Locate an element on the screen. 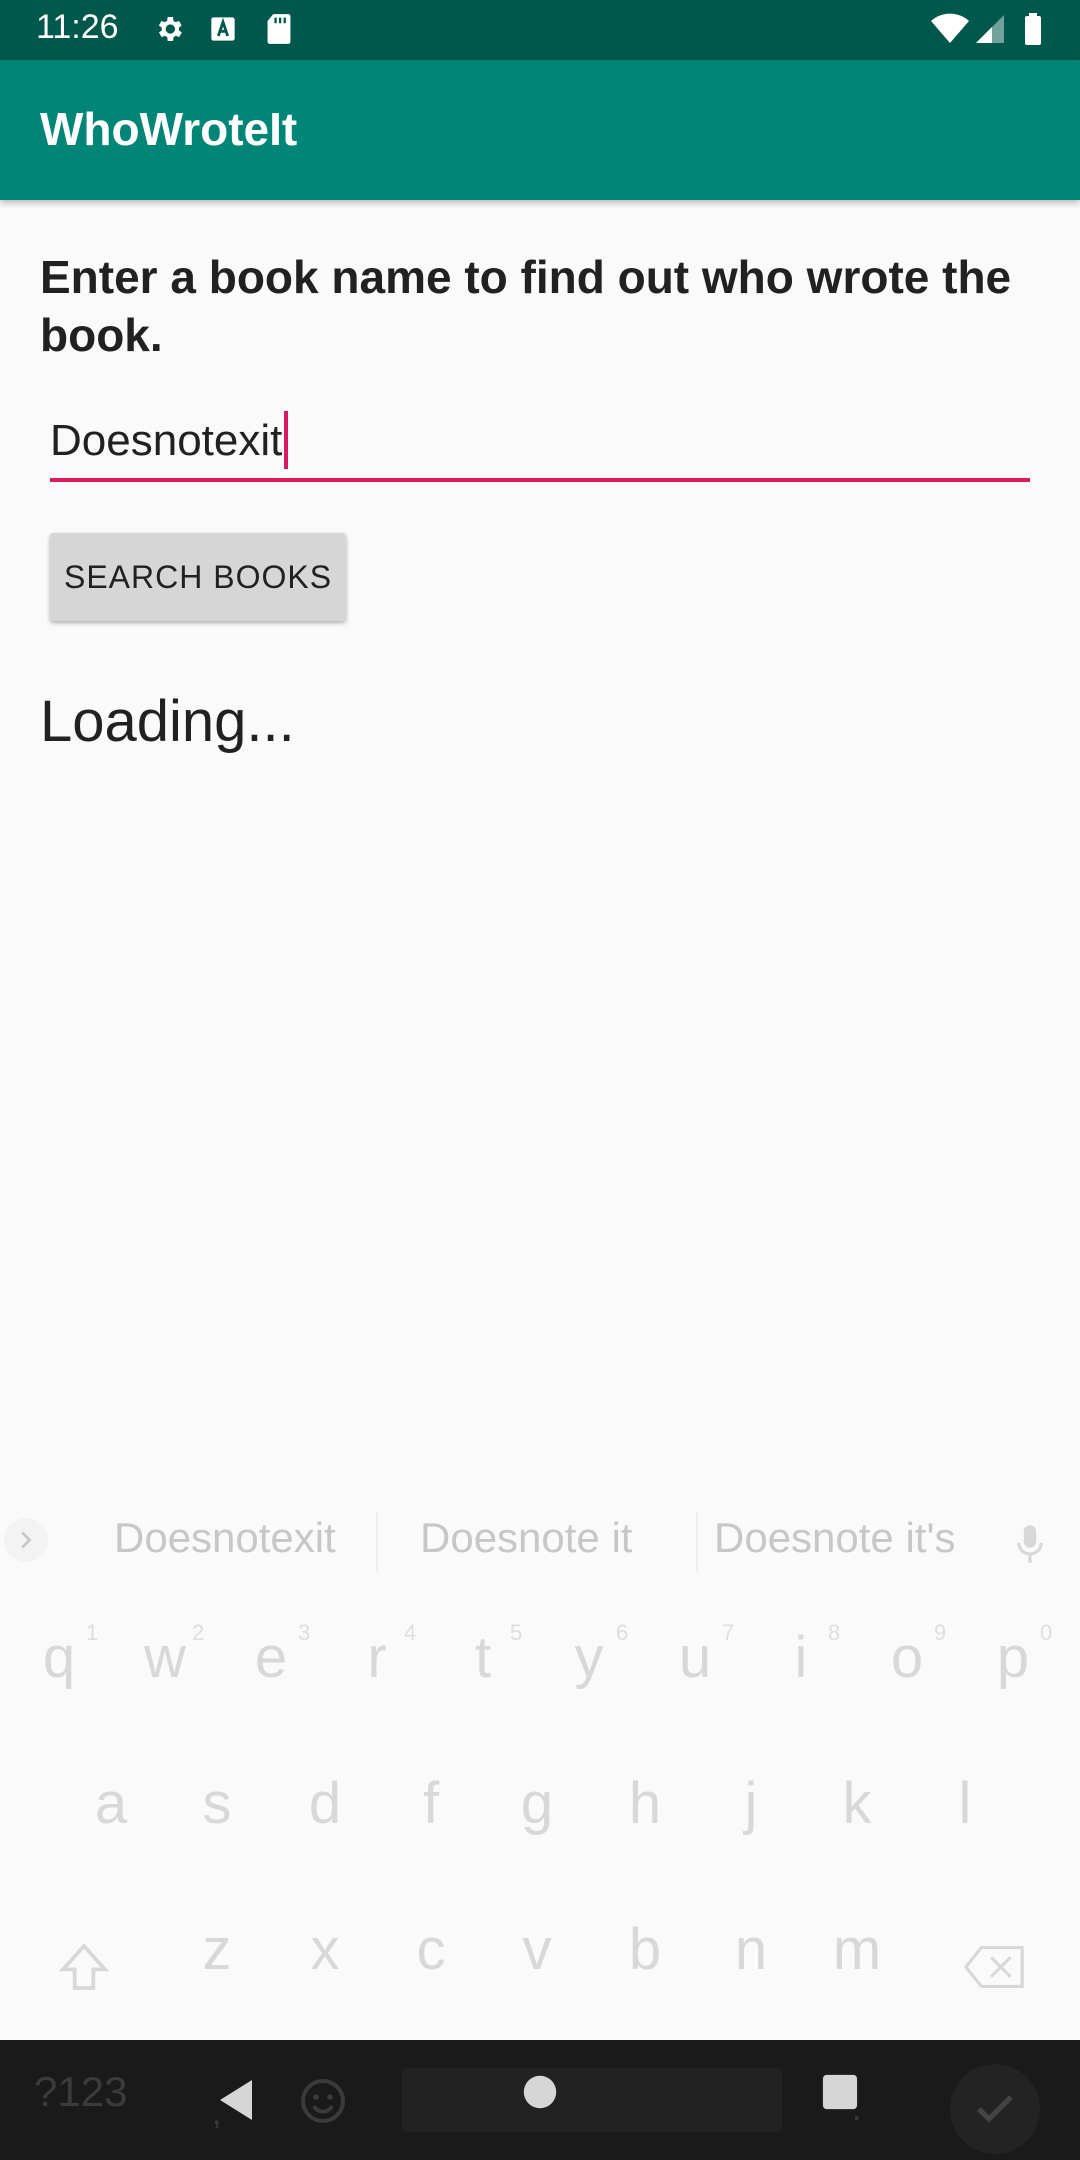 Image resolution: width=1080 pixels, height=2160 pixels. navigation-bar: ?123 , . is located at coordinates (540, 2100).